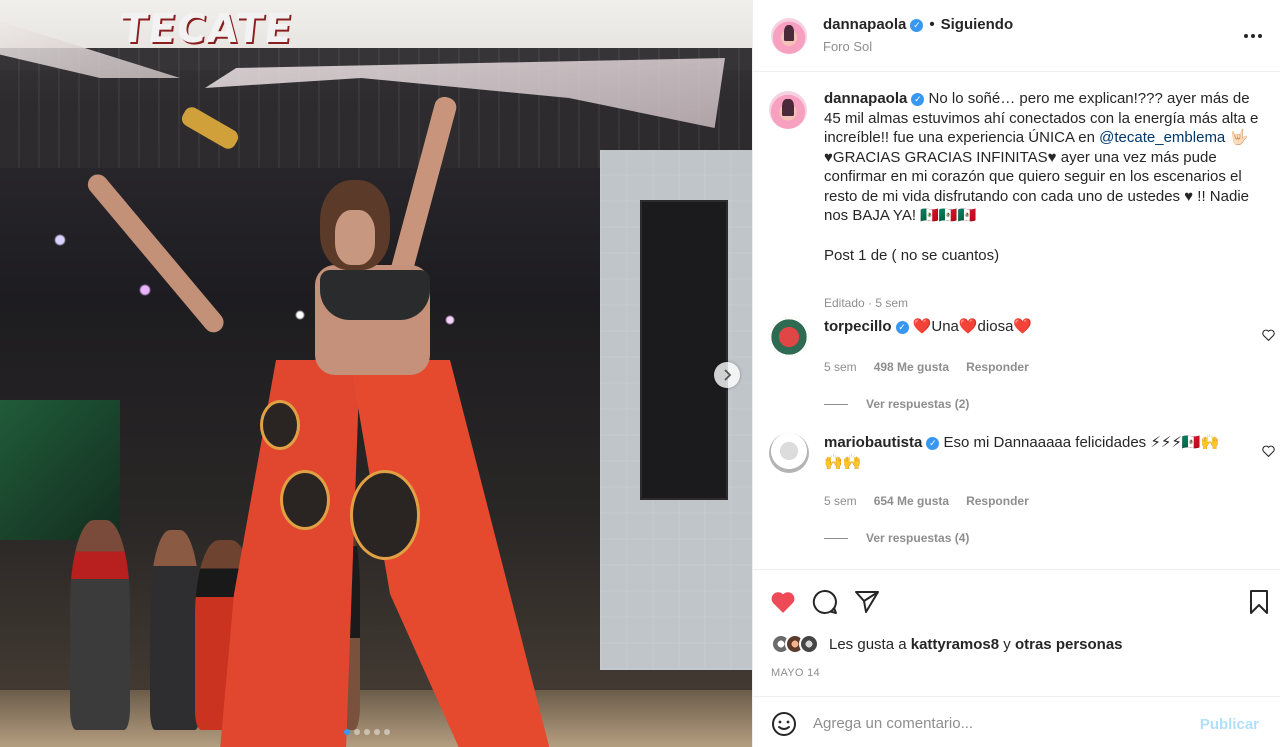  I want to click on chevron-right-icon, so click(727, 375).